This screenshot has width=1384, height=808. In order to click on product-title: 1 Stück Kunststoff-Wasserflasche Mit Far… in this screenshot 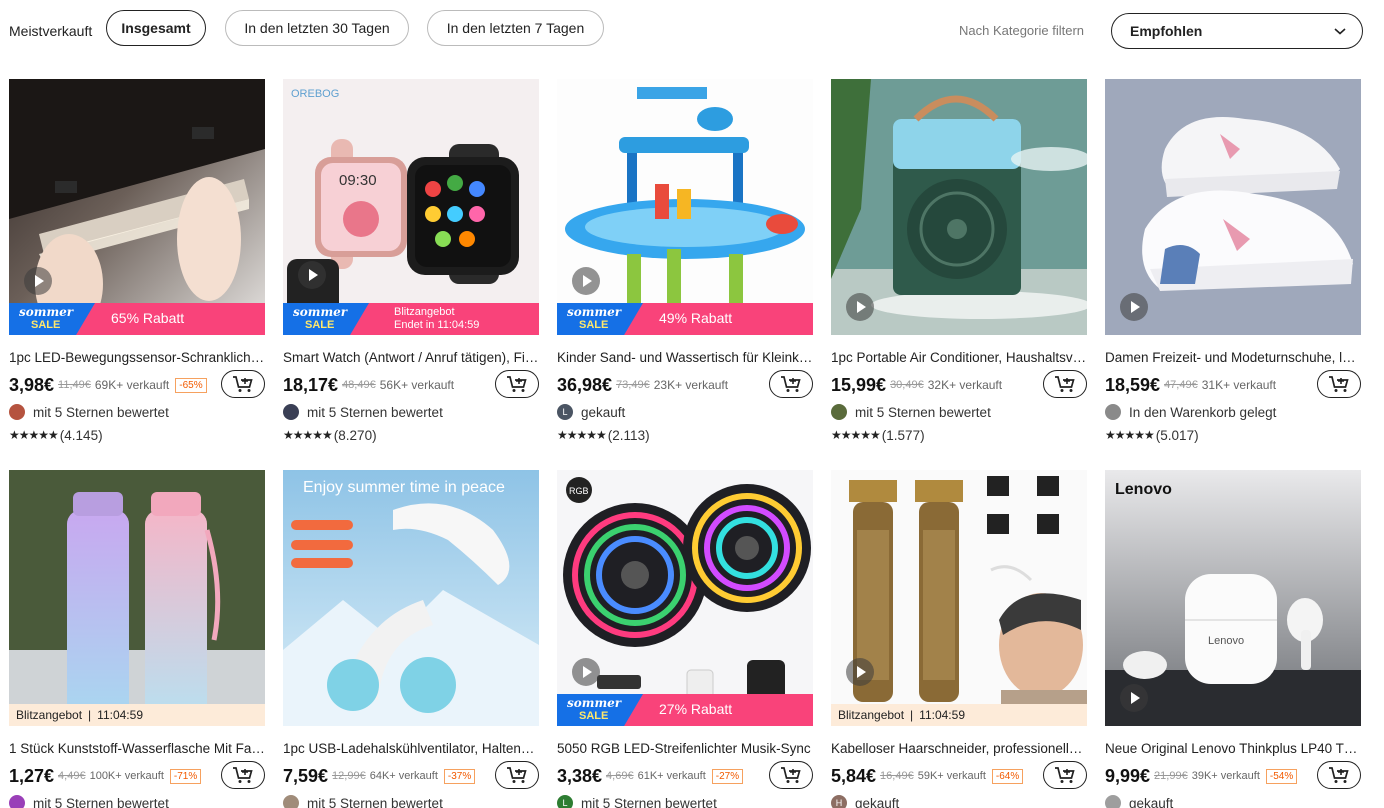, I will do `click(137, 749)`.